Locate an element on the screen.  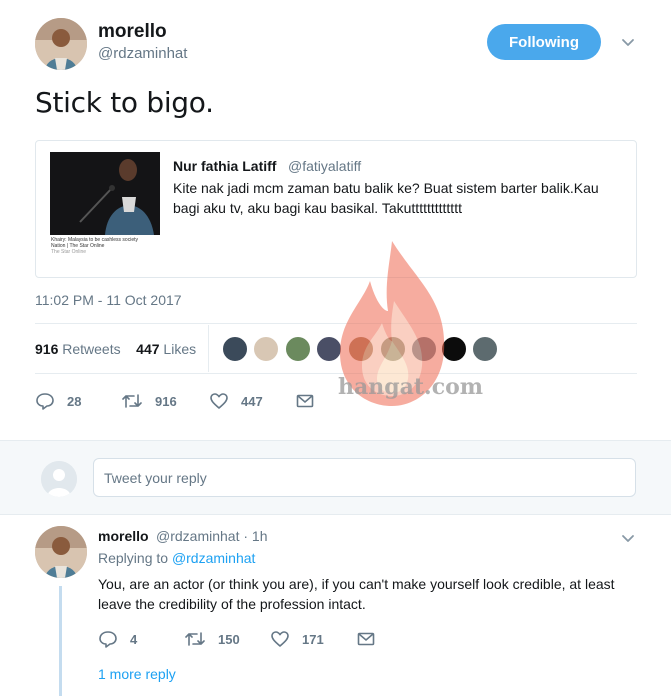
retweets-stat: 916 Retweets is located at coordinates (78, 349).